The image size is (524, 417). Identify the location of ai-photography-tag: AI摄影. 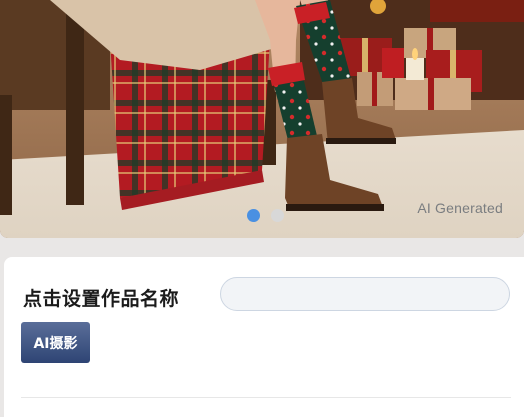
(55, 342).